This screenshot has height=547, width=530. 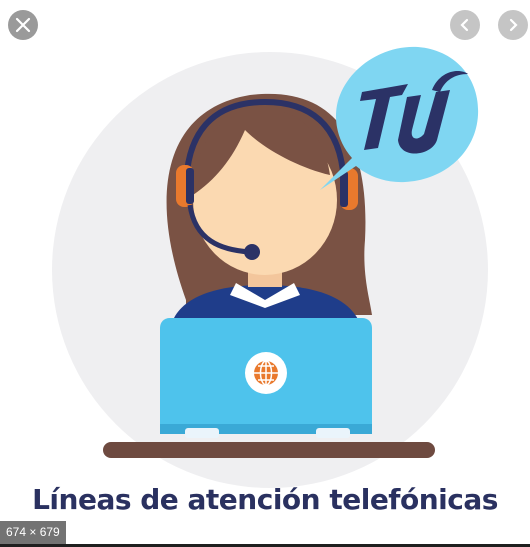 I want to click on headset-mic, so click(x=252, y=252).